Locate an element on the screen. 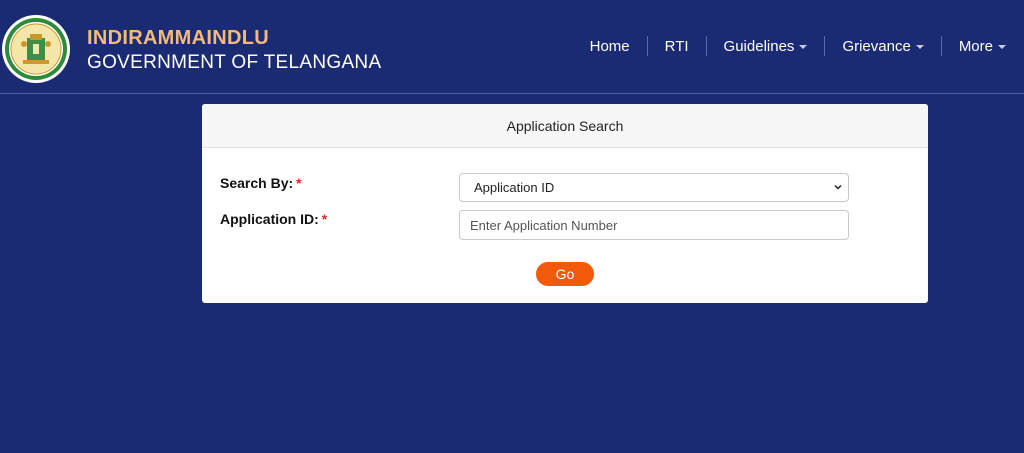  nav-rti: RTI is located at coordinates (677, 46).